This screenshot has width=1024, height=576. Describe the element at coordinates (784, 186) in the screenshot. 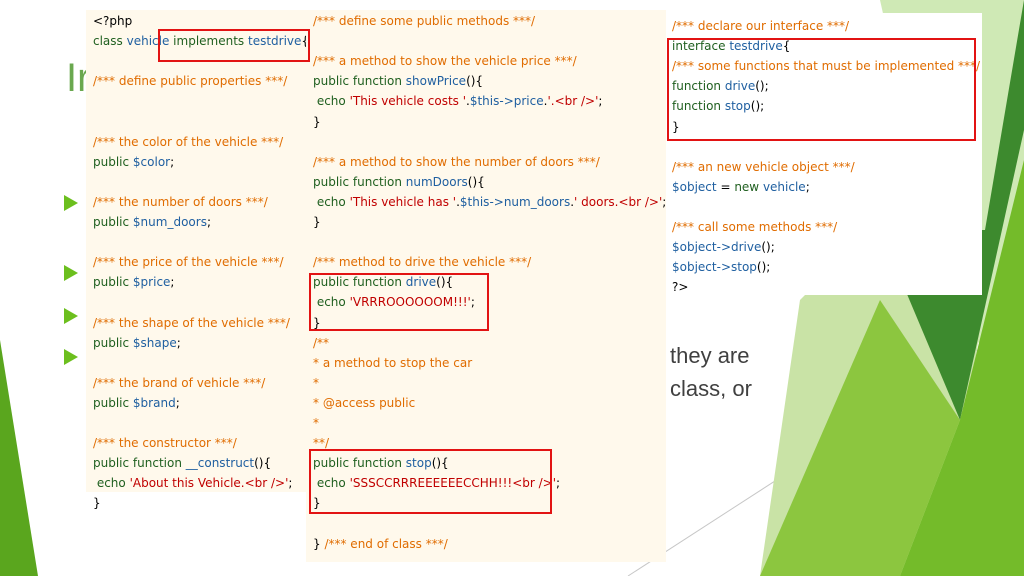

I see `code-token: vehicle` at that location.